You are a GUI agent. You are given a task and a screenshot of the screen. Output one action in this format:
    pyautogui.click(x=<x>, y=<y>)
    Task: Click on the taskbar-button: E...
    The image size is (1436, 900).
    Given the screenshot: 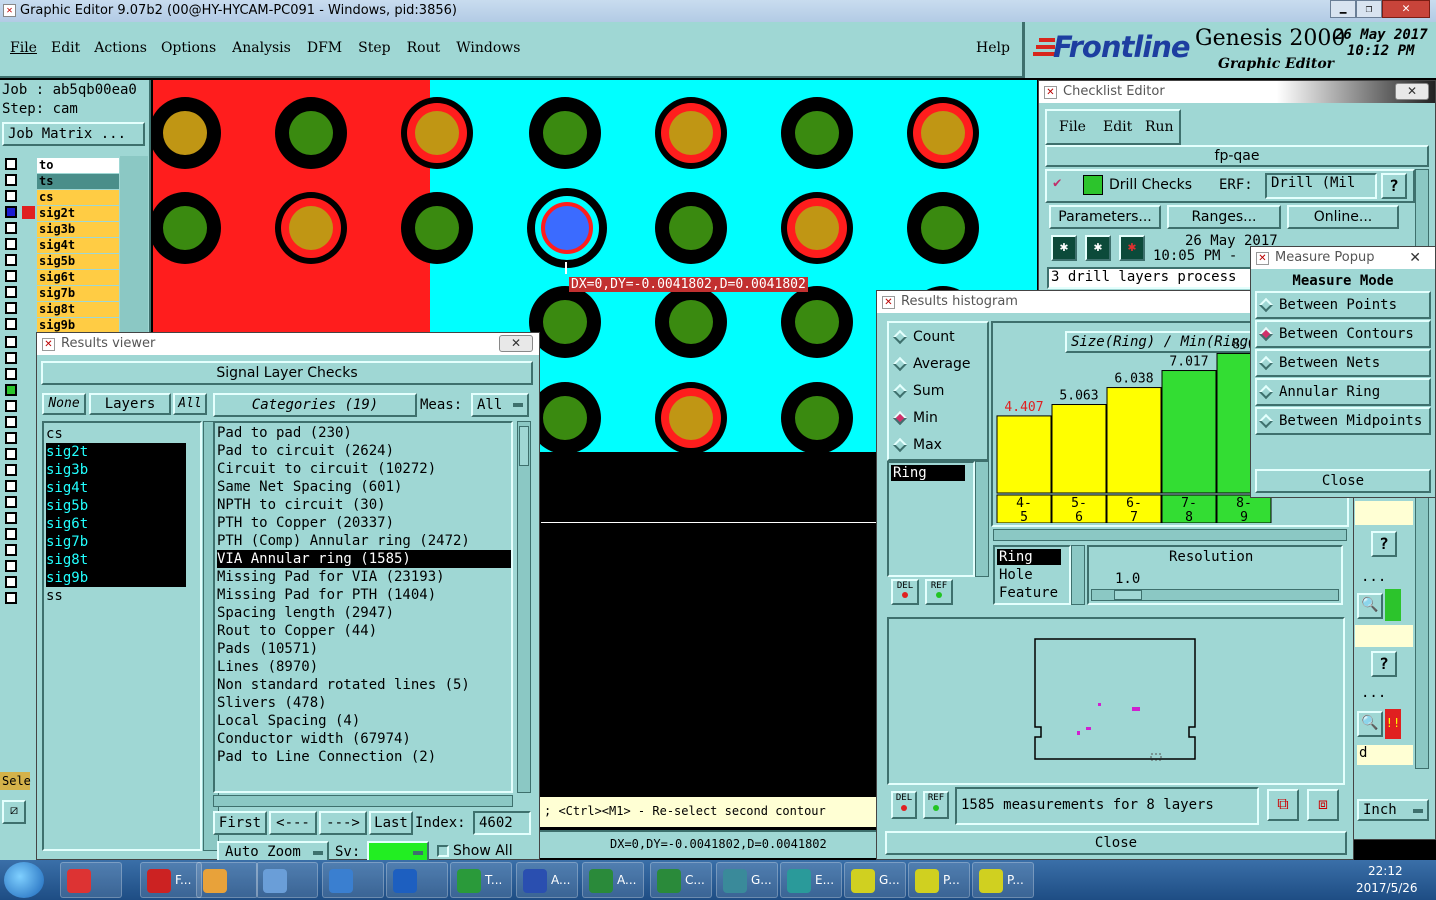 What is the action you would take?
    pyautogui.click(x=811, y=880)
    